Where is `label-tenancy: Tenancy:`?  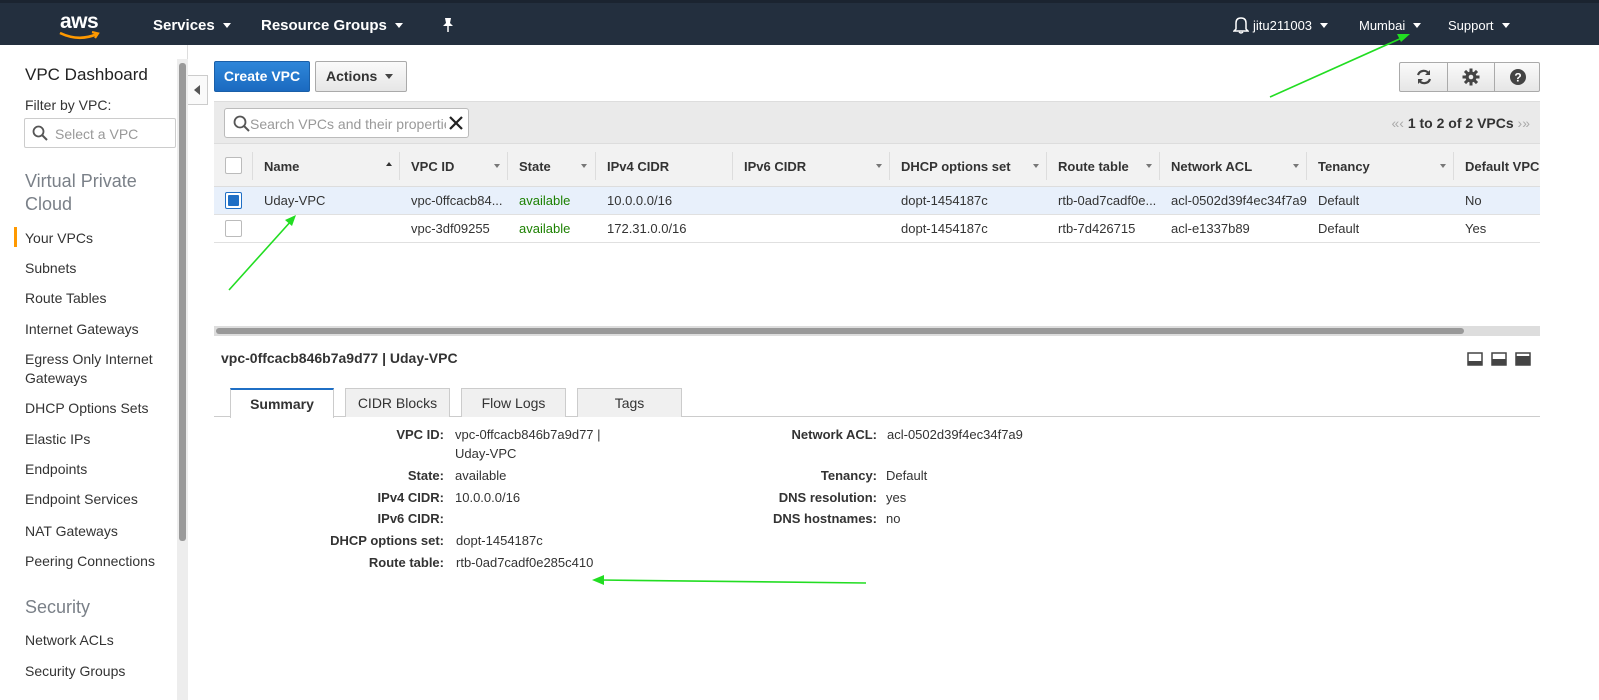
label-tenancy: Tenancy: is located at coordinates (848, 475).